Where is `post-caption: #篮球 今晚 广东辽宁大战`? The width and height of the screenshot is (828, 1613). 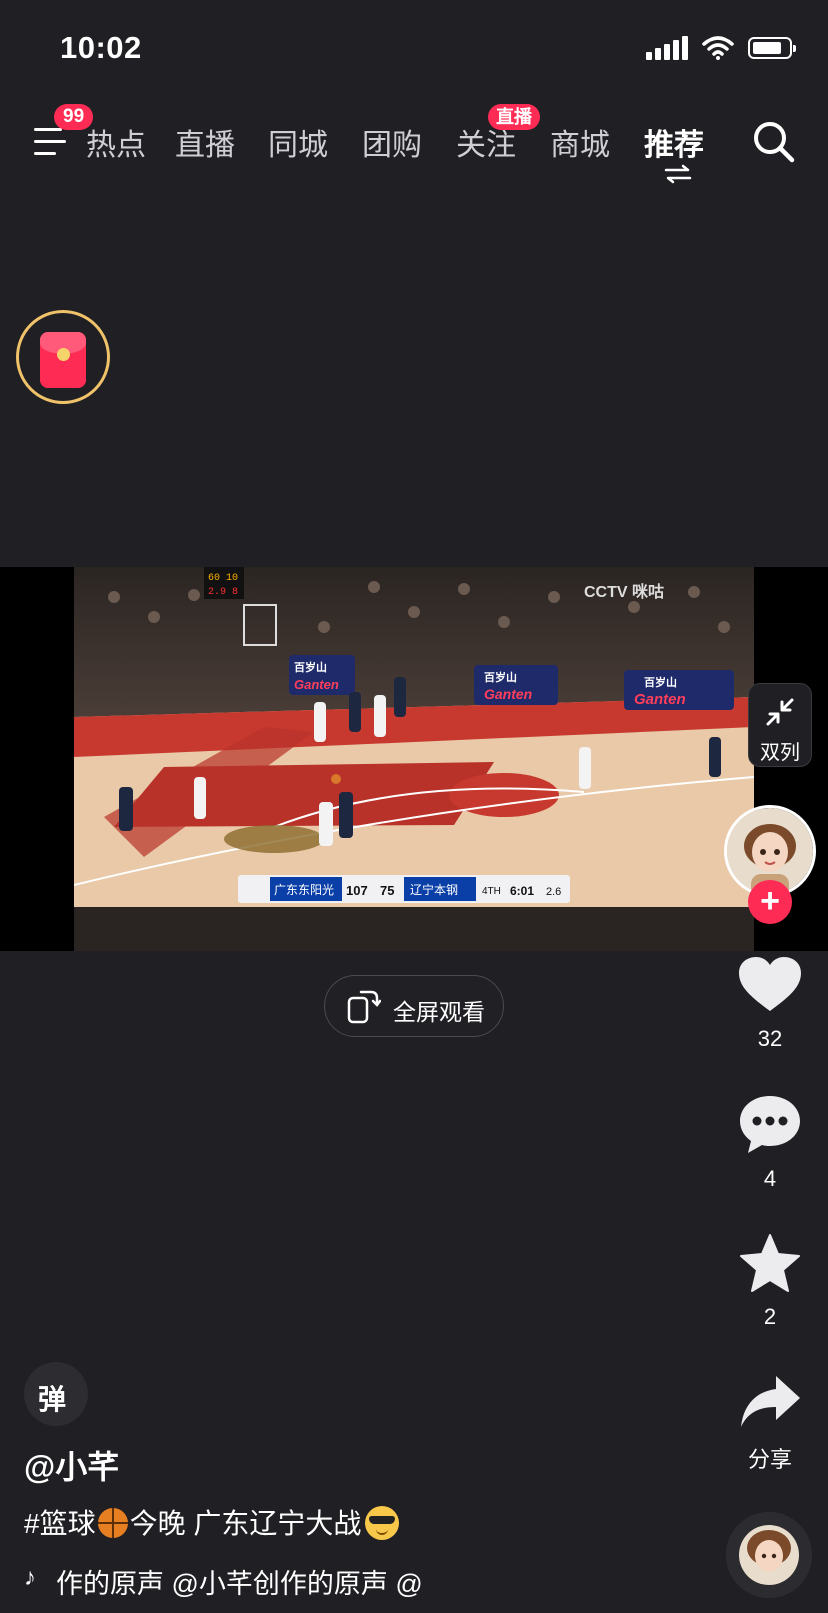 post-caption: #篮球 今晚 广东辽宁大战 is located at coordinates (212, 1522).